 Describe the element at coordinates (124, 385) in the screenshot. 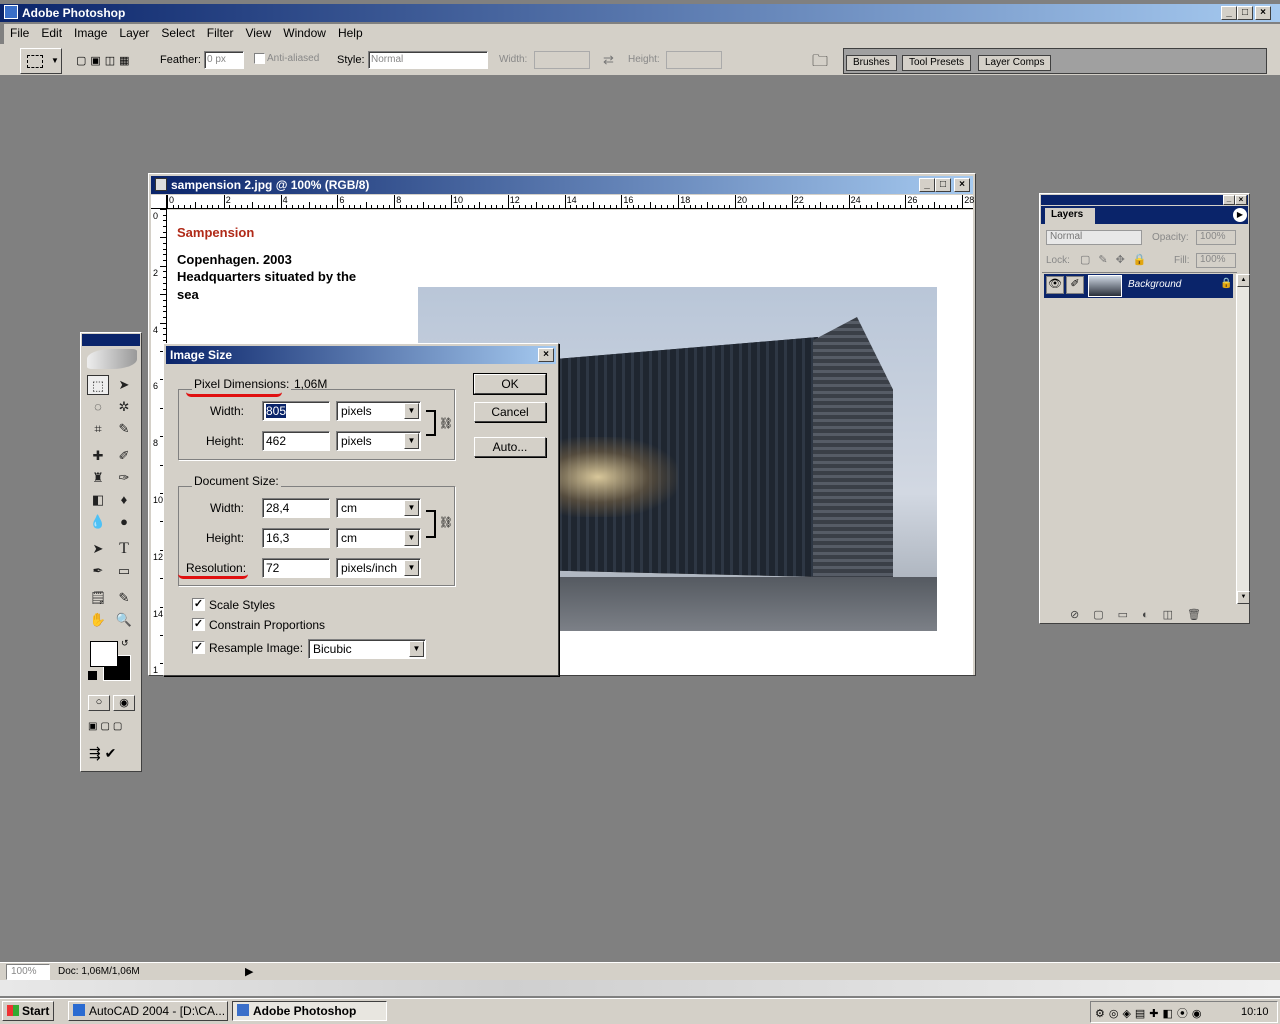

I see `move-tool-icon: ➤` at that location.